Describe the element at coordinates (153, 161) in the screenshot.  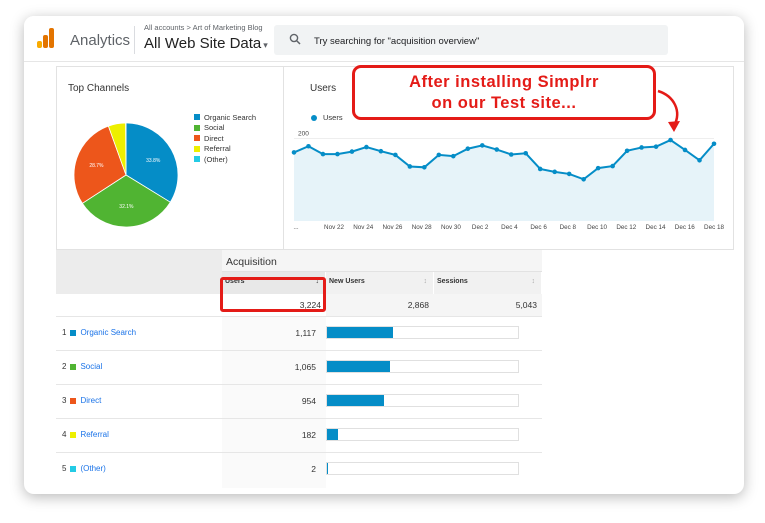
I see `pie-slice-label: 33.8%` at that location.